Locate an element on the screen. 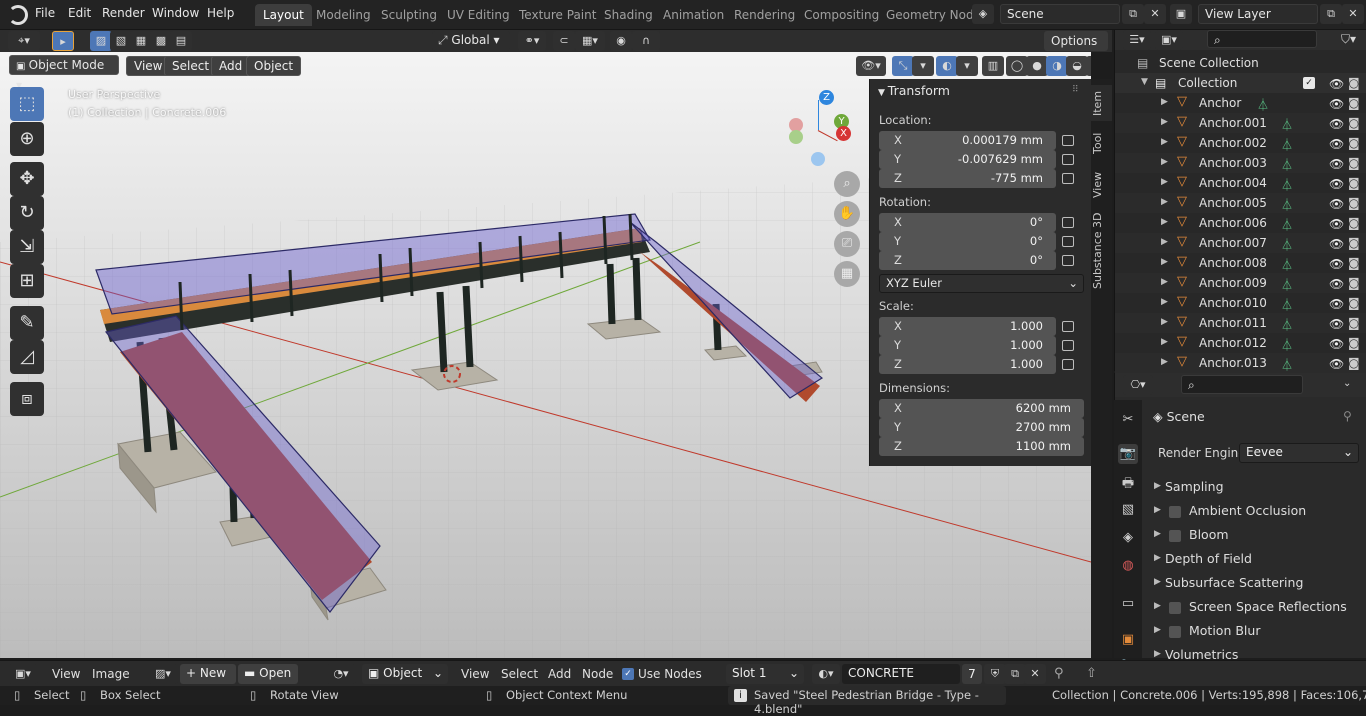 Image resolution: width=1366 pixels, height=716 pixels. outliner-scene-collection: ▤ Scene Collection is located at coordinates (1240, 63).